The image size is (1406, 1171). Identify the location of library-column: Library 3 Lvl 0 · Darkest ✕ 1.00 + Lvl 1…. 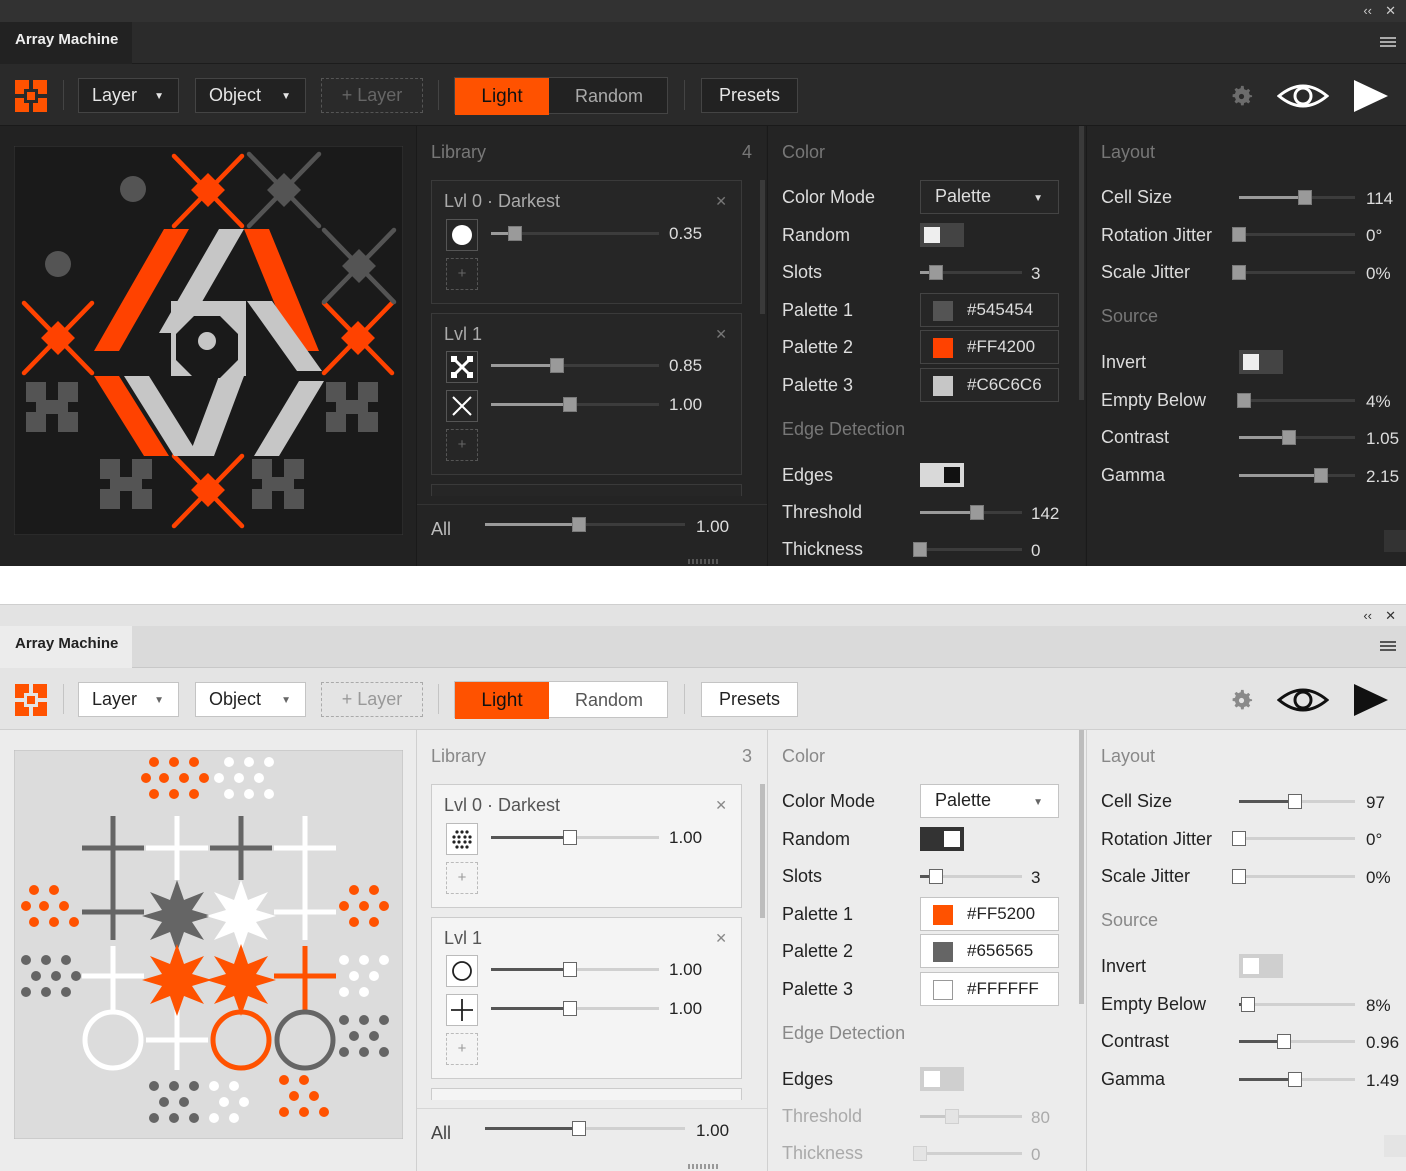
(591, 950).